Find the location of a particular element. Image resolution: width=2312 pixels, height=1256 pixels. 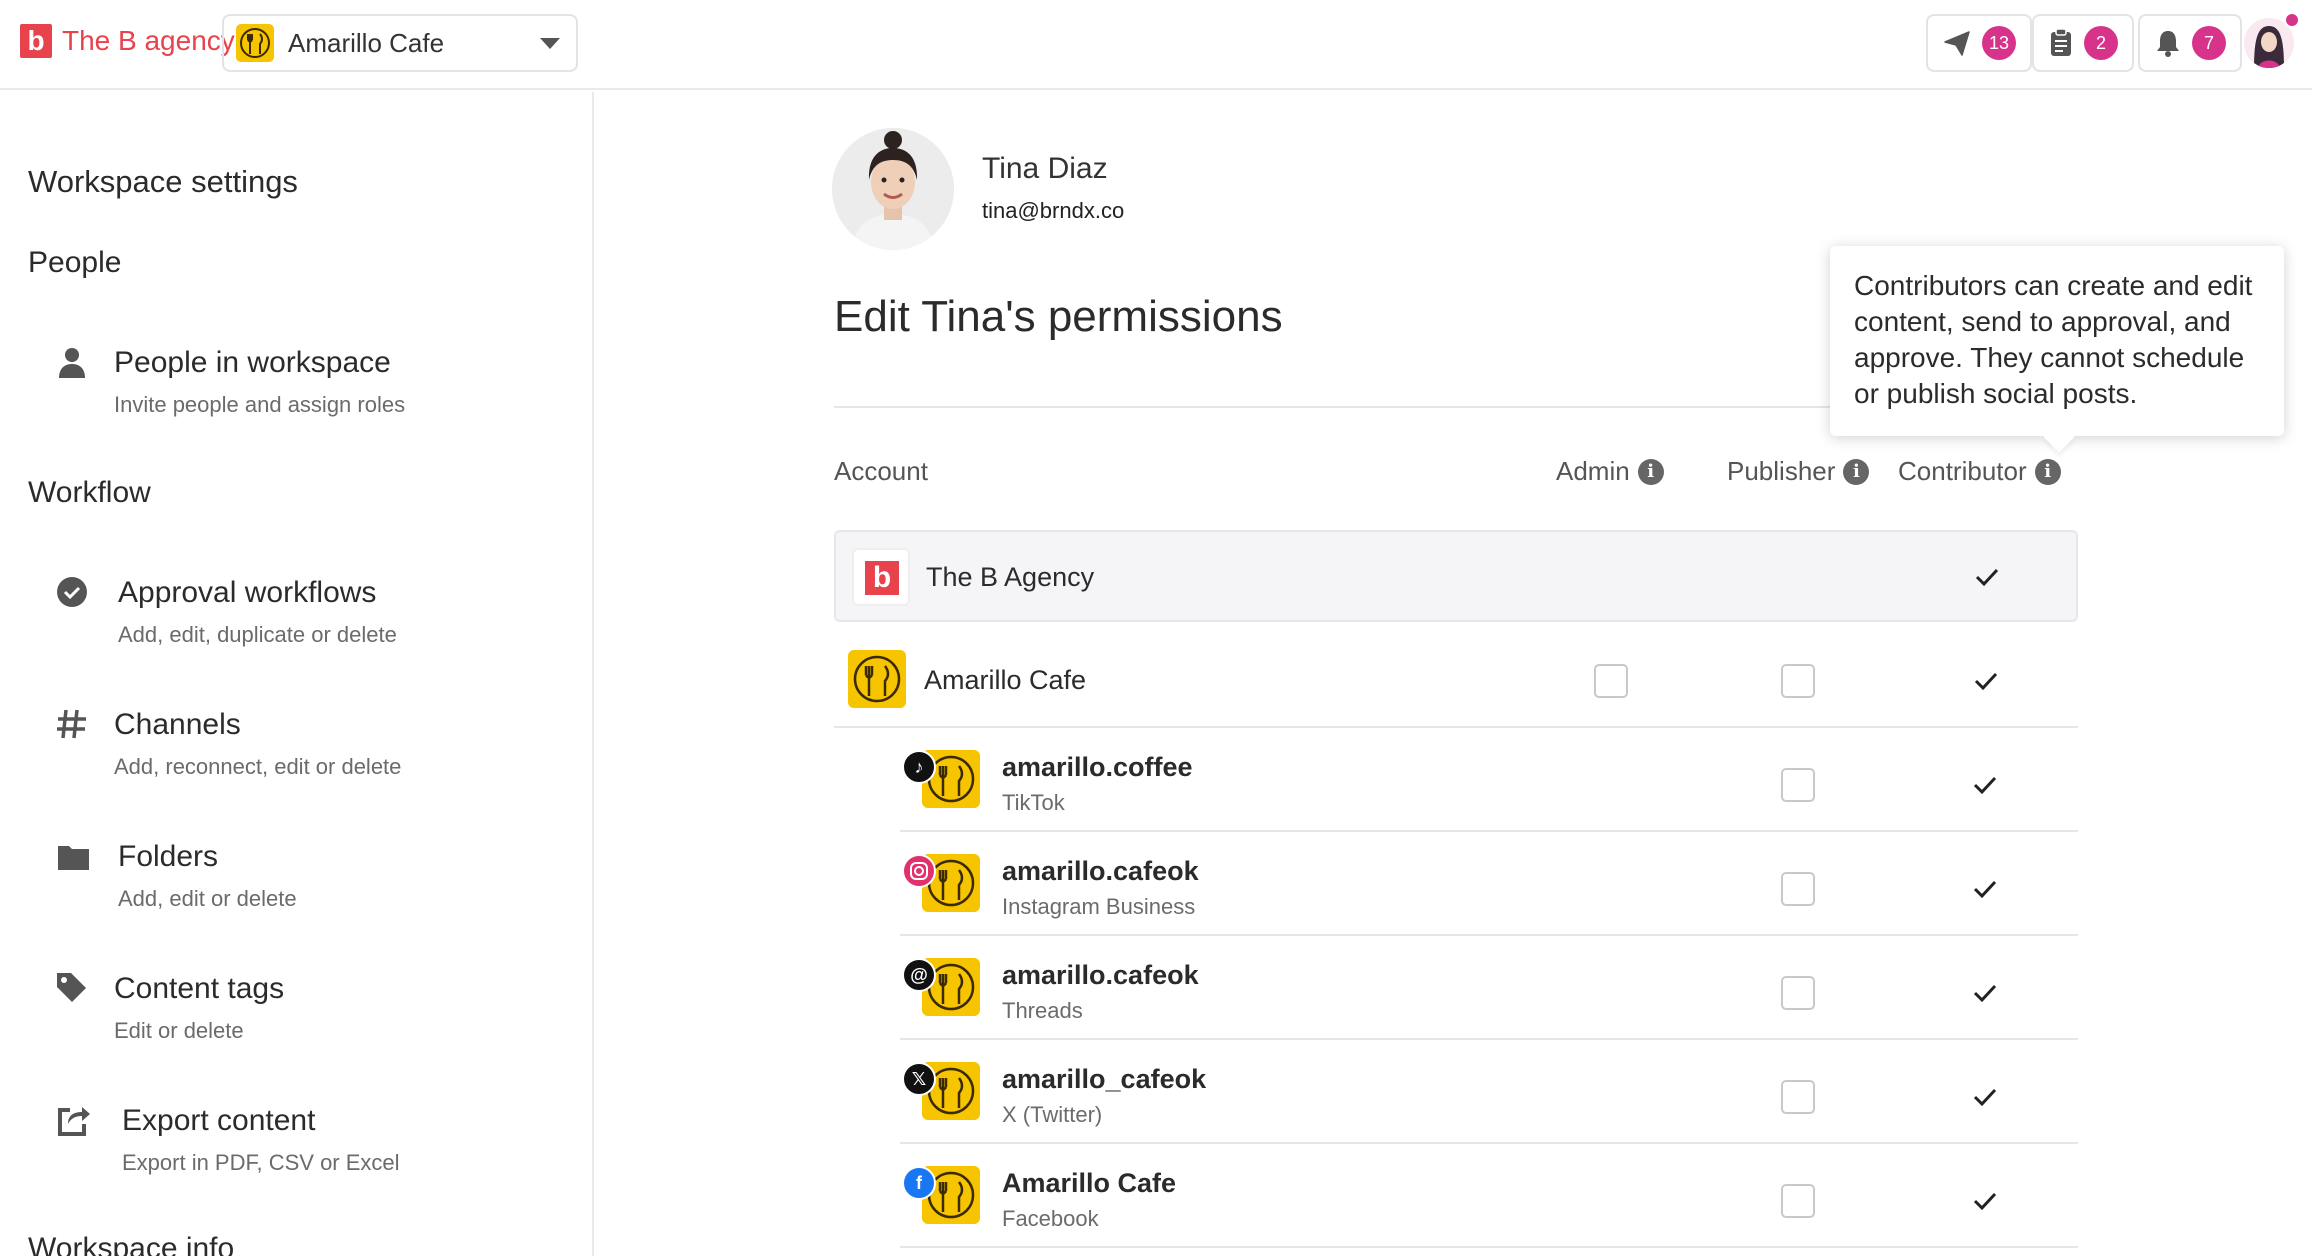

hash-icon is located at coordinates (71, 724).